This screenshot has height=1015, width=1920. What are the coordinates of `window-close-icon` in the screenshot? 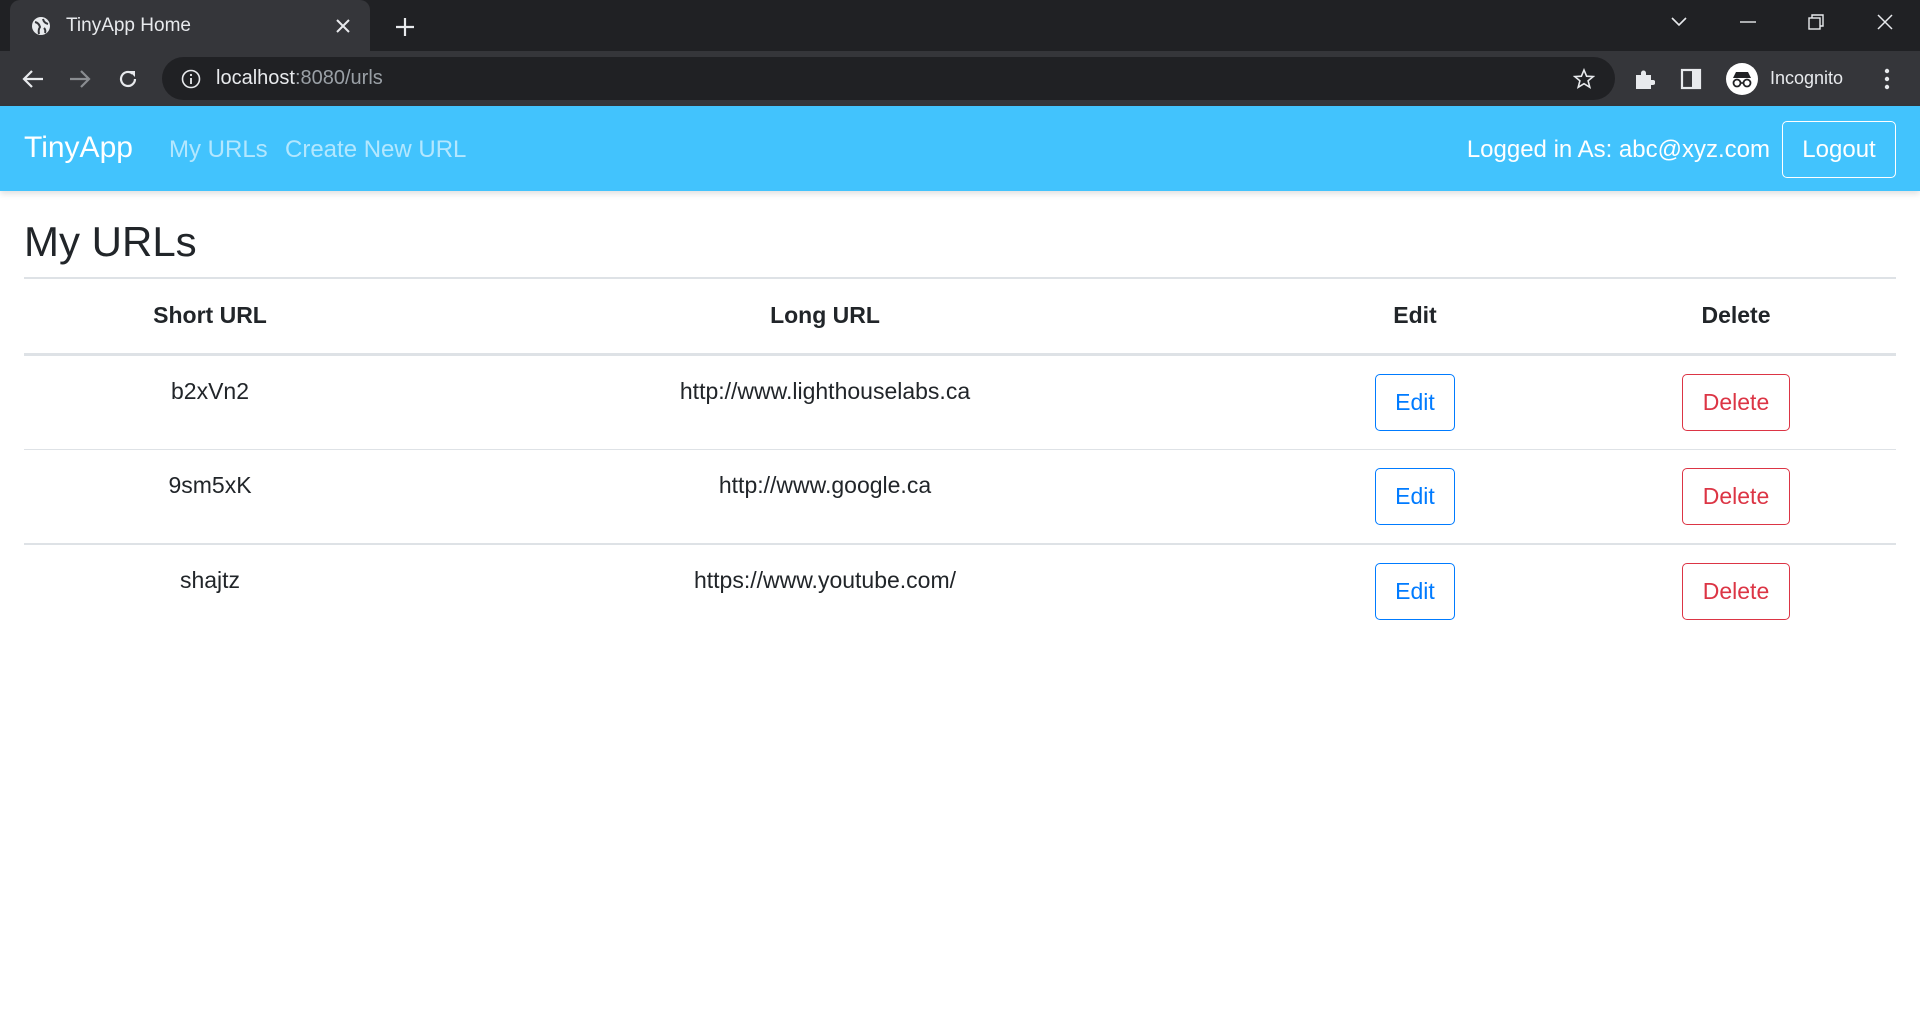 It's located at (1885, 22).